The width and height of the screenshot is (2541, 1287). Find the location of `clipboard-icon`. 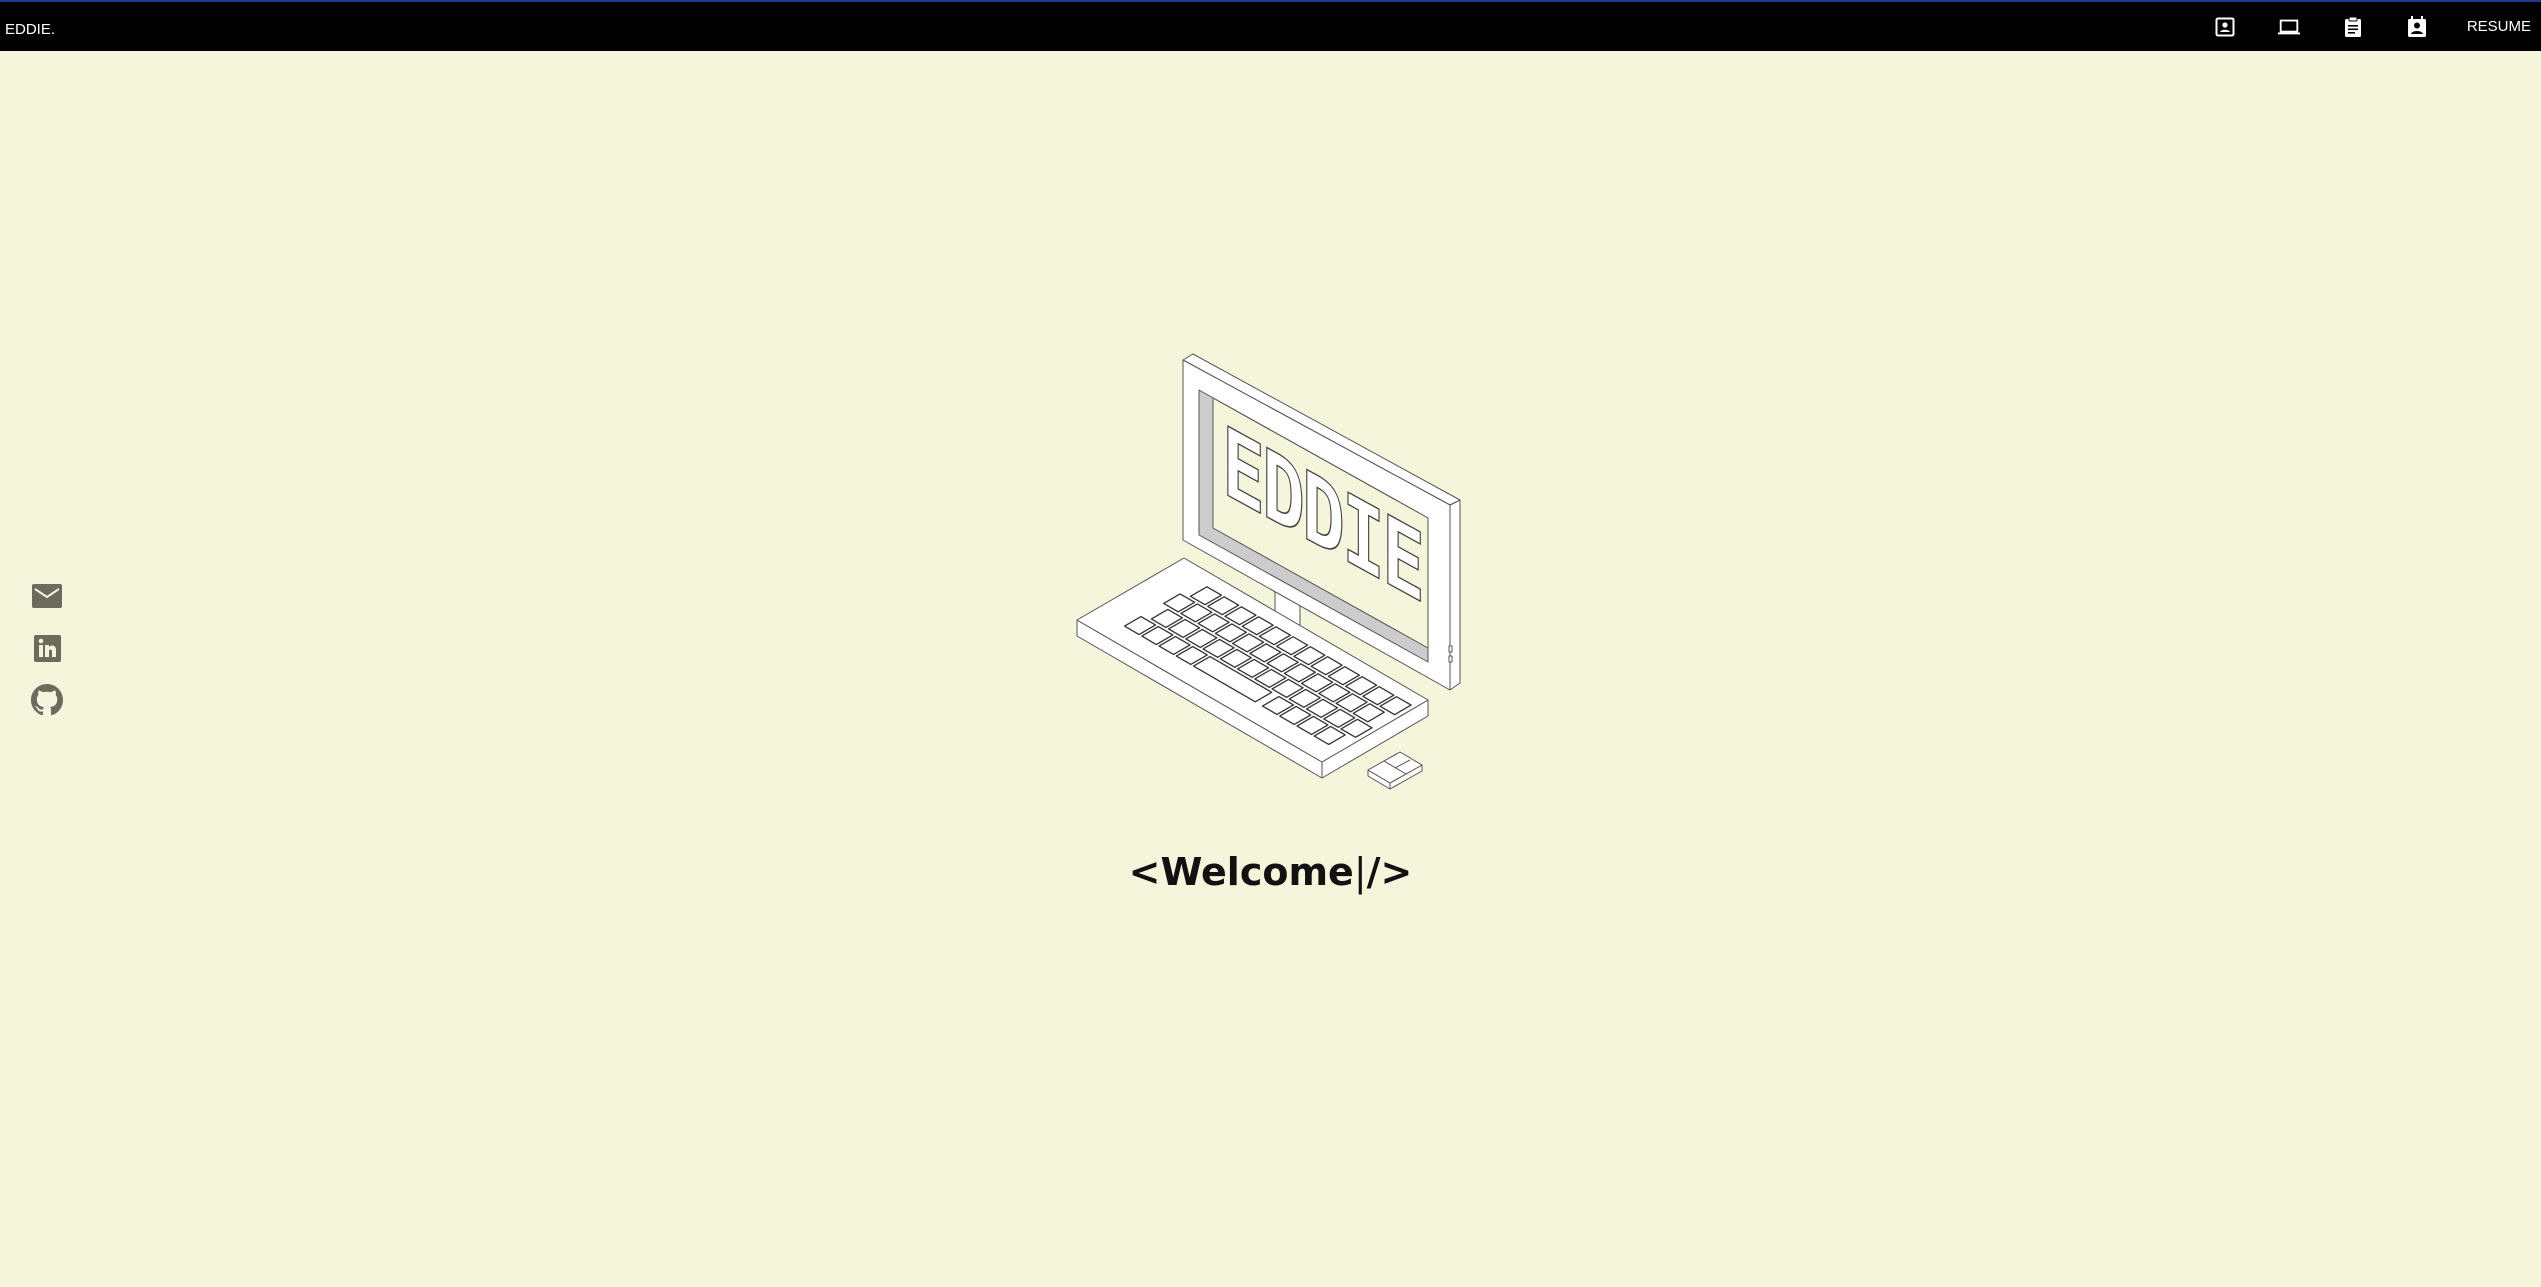

clipboard-icon is located at coordinates (2353, 27).